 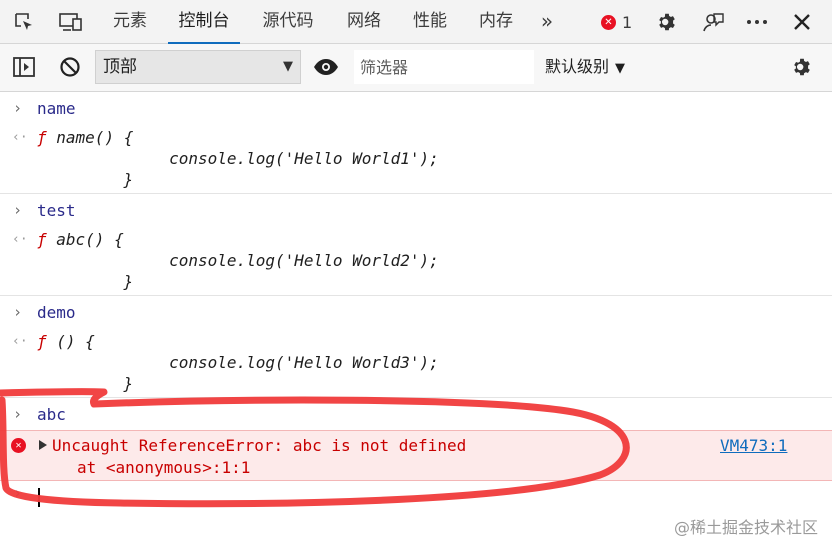 What do you see at coordinates (24, 22) in the screenshot?
I see `inspect-element-icon` at bounding box center [24, 22].